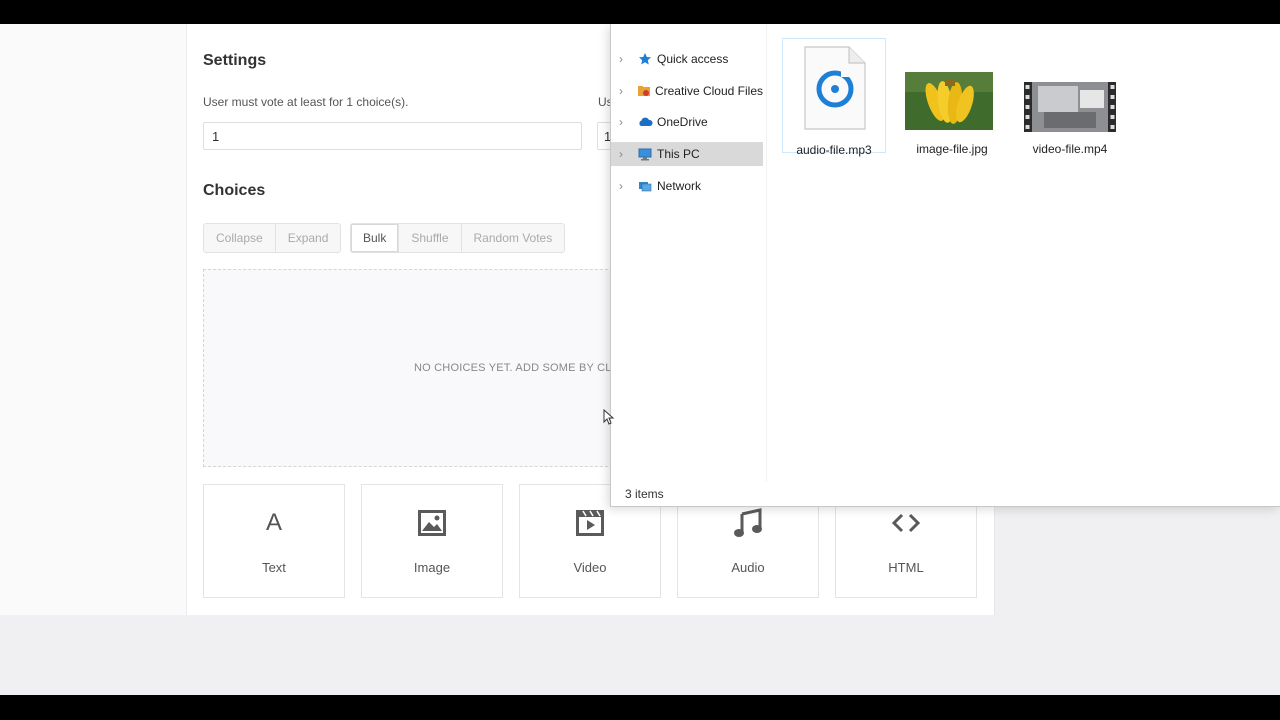 This screenshot has height=720, width=1280. Describe the element at coordinates (240, 238) in the screenshot. I see `collapse-button: Collapse` at that location.